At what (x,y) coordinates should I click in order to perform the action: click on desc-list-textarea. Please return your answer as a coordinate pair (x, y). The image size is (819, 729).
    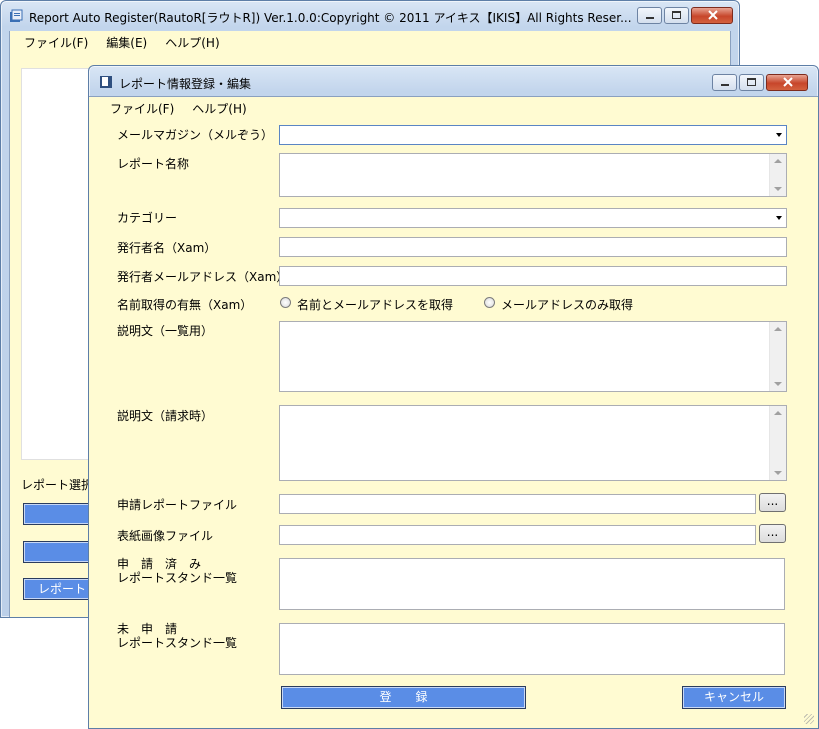
    Looking at the image, I should click on (533, 356).